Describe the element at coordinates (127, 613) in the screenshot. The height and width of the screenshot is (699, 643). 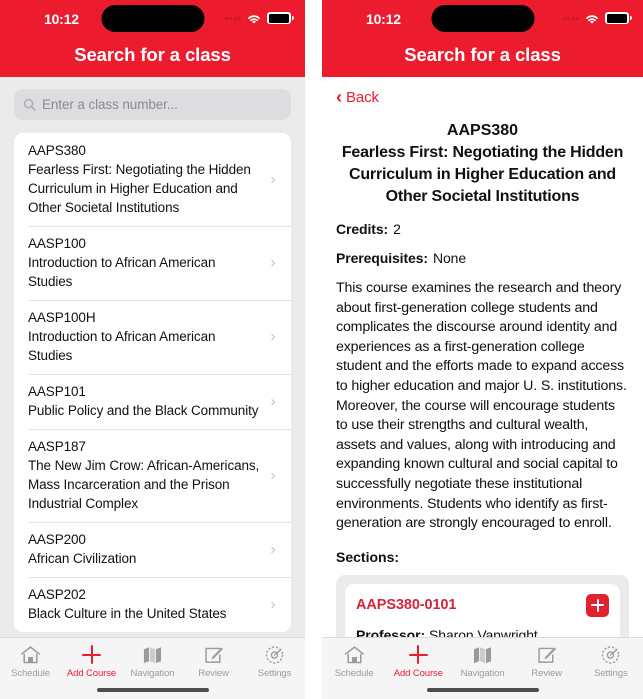
I see `course-title: Black Culture in the United States` at that location.